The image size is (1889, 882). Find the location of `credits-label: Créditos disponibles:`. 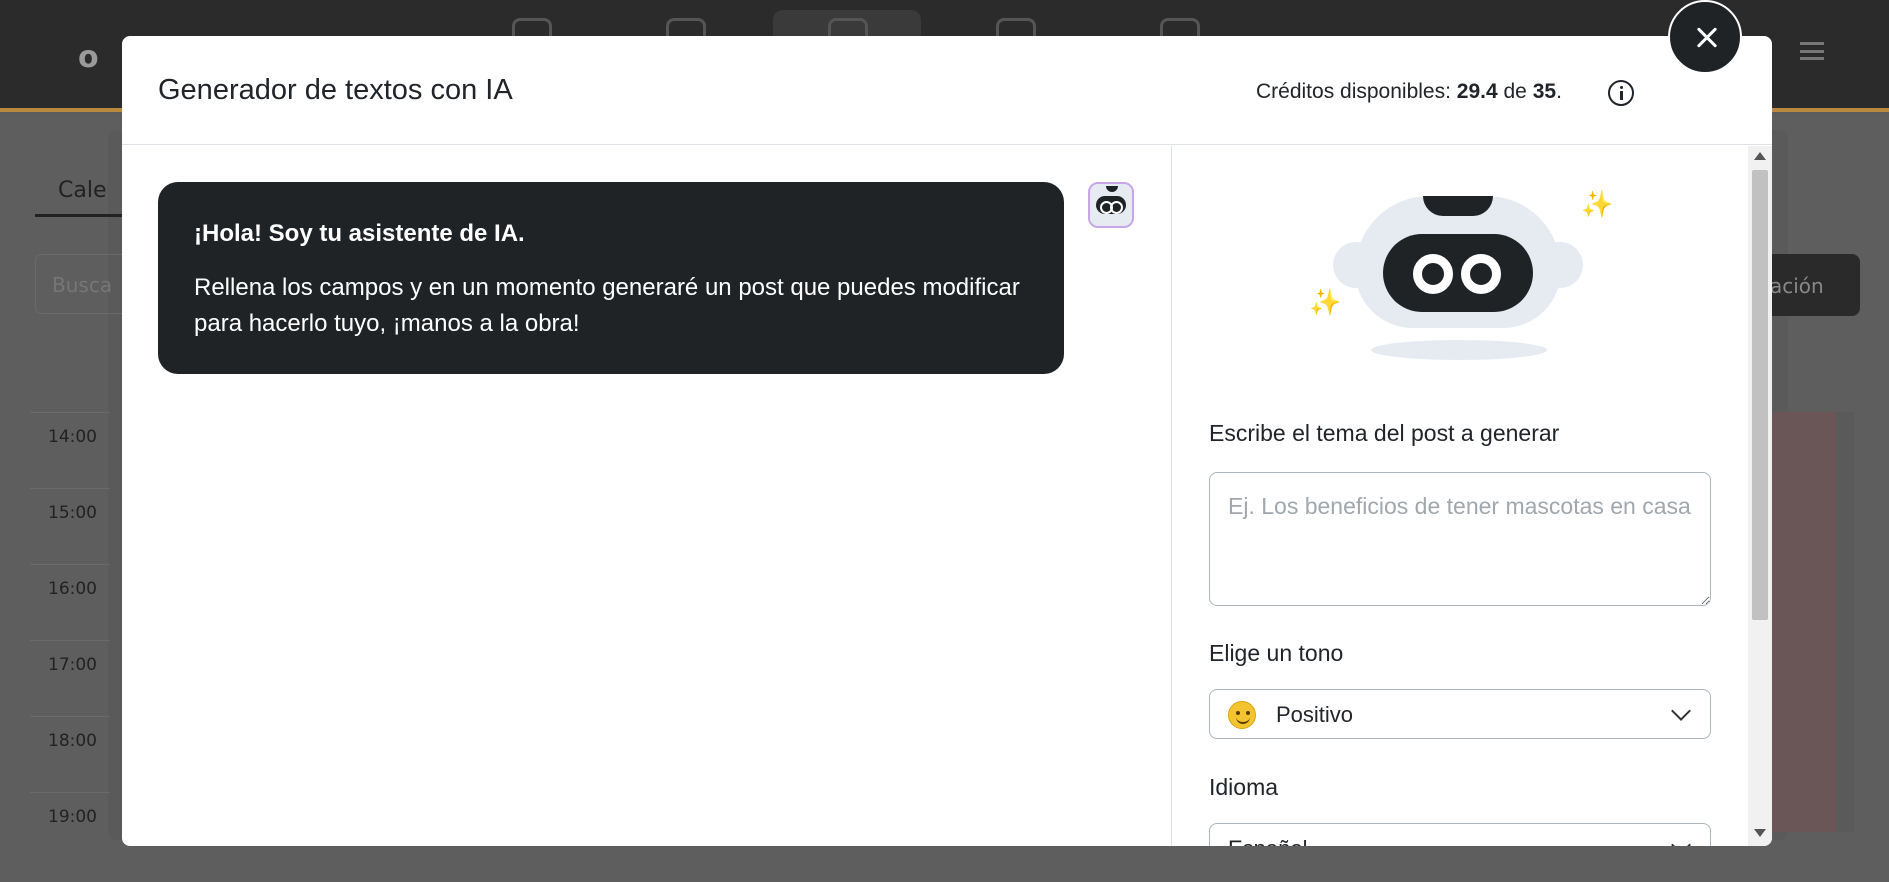

credits-label: Créditos disponibles: is located at coordinates (1353, 91).